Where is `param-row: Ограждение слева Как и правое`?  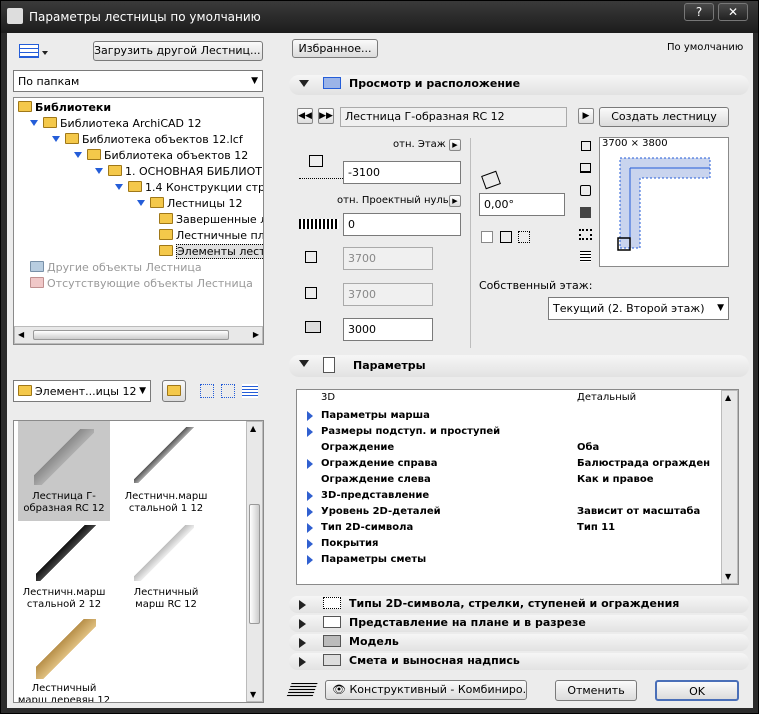 param-row: Ограждение слева Как и правое is located at coordinates (507, 480).